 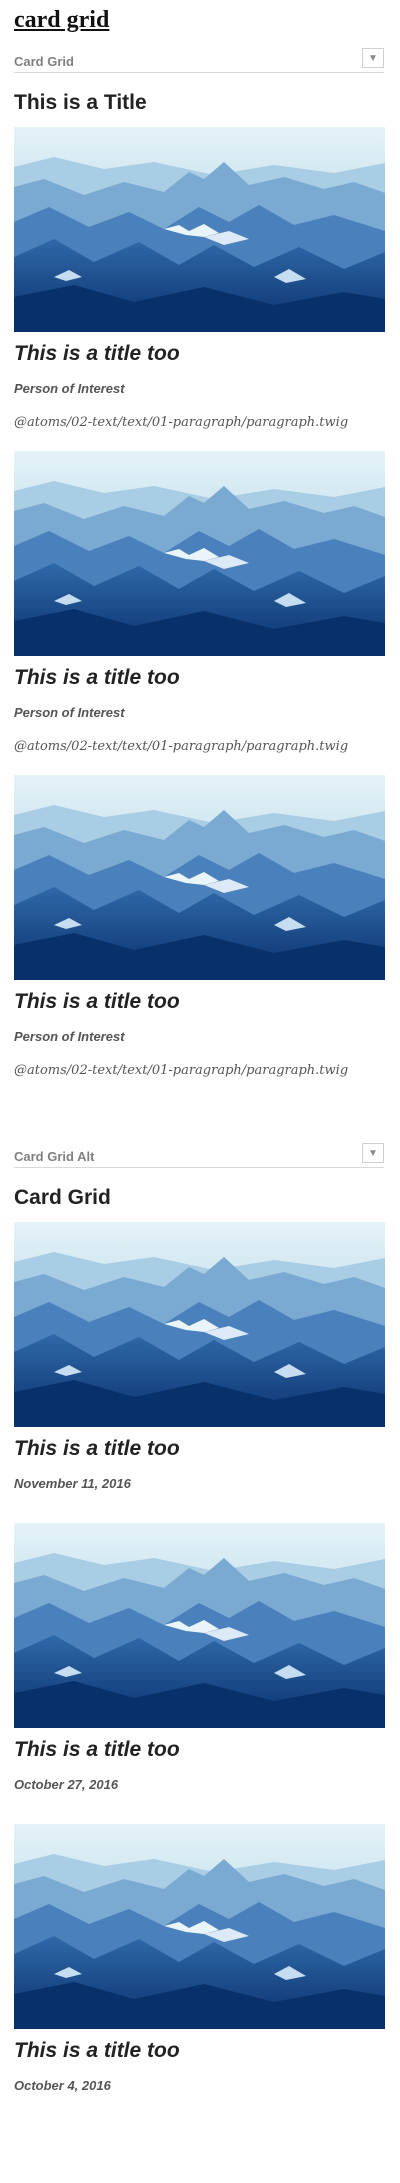 I want to click on card-date: October 27, 2016, so click(x=66, y=1784).